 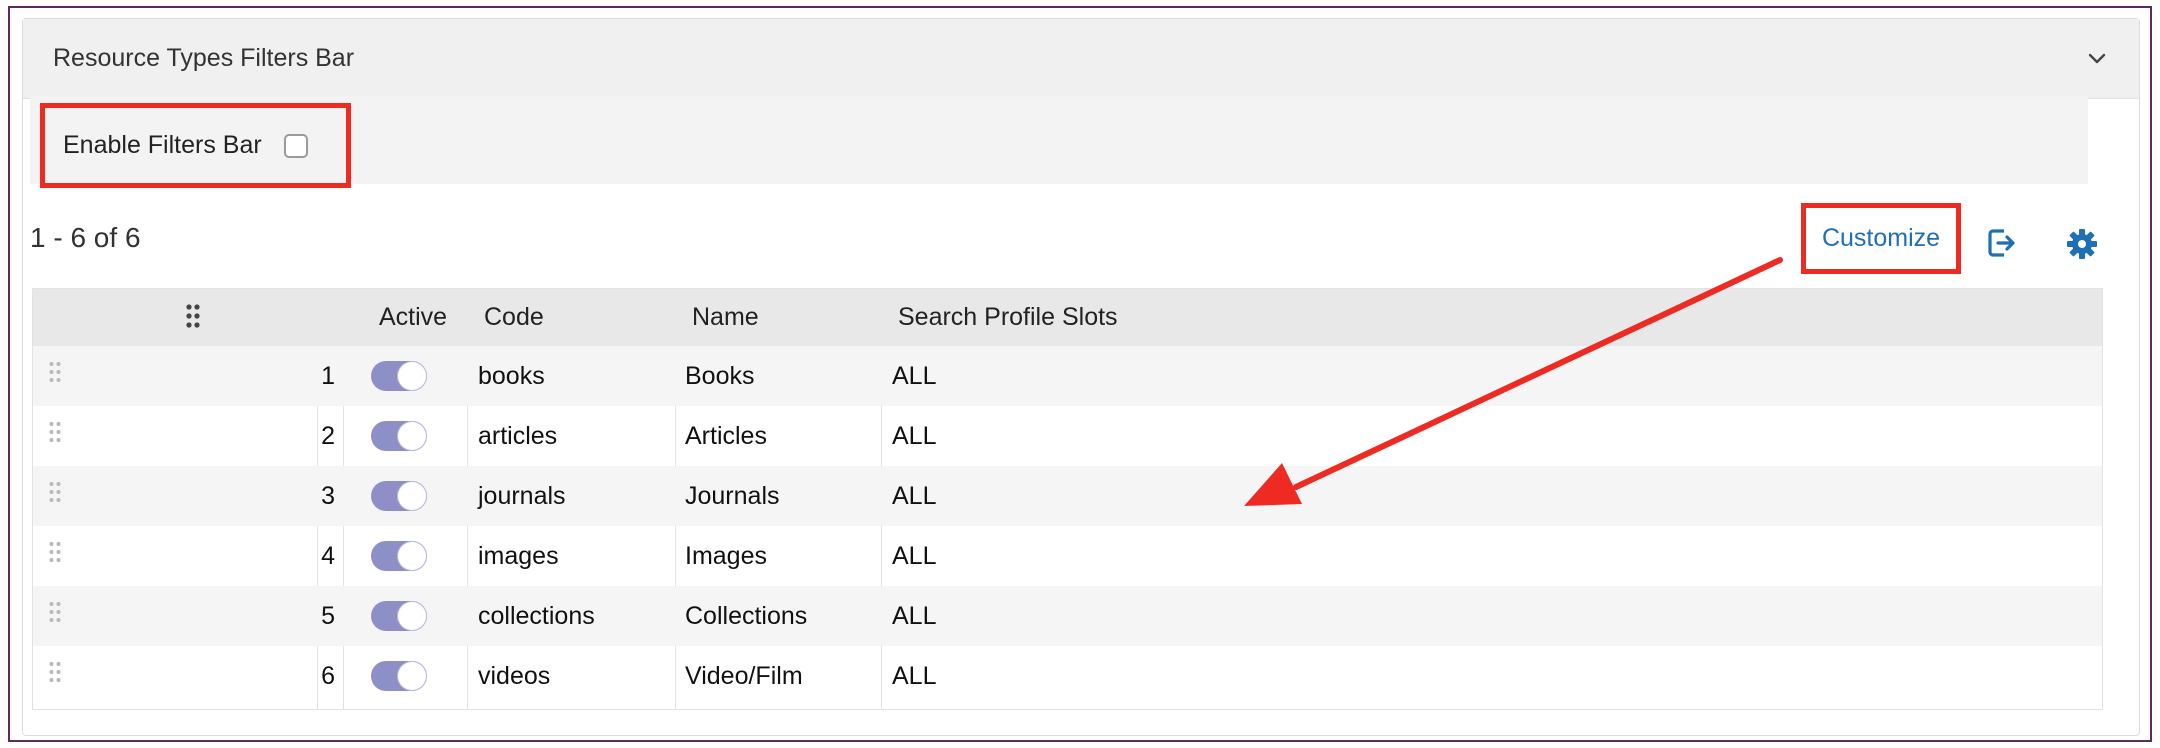 I want to click on column-header-active: Active, so click(x=413, y=317).